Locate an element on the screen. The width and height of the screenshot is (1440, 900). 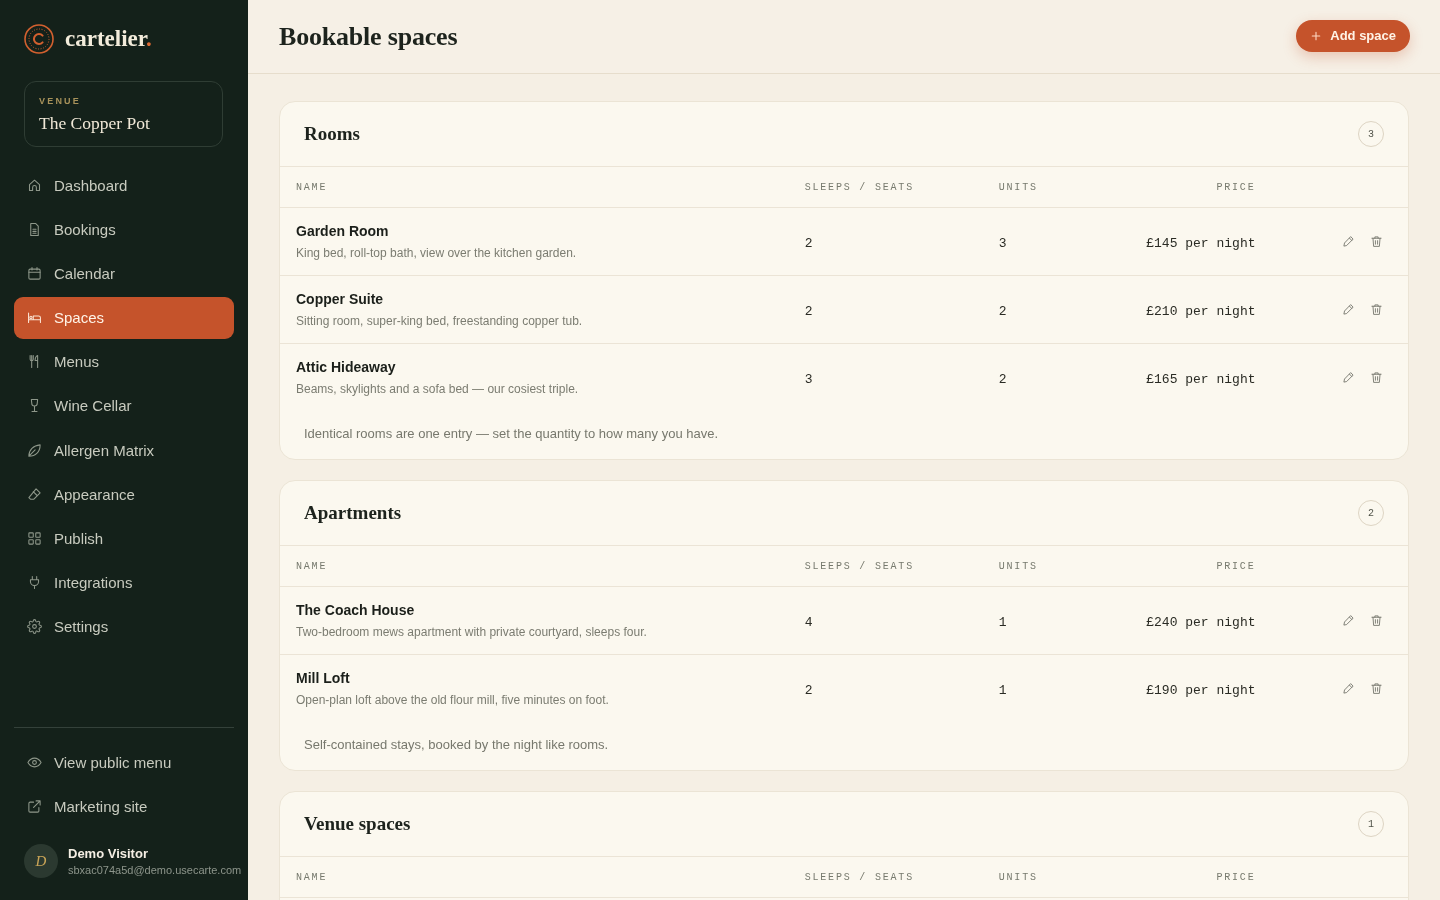
section-title: Rooms is located at coordinates (332, 134).